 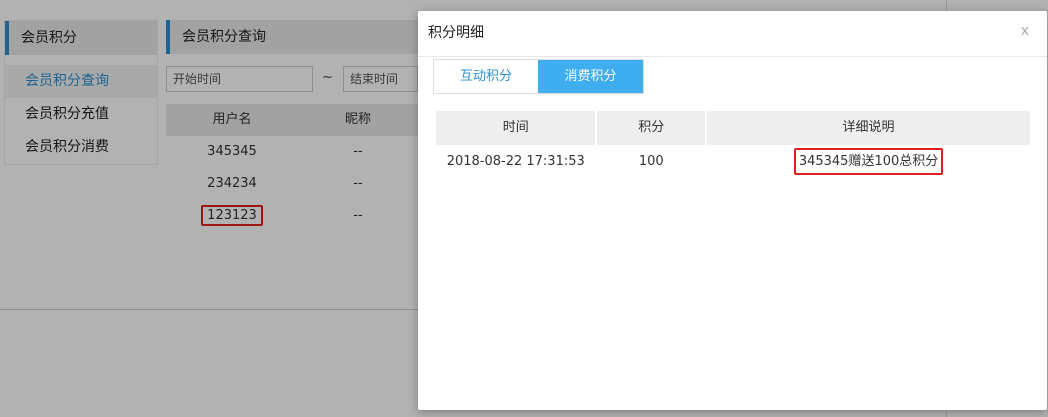 What do you see at coordinates (651, 161) in the screenshot?
I see `points-cell: 100` at bounding box center [651, 161].